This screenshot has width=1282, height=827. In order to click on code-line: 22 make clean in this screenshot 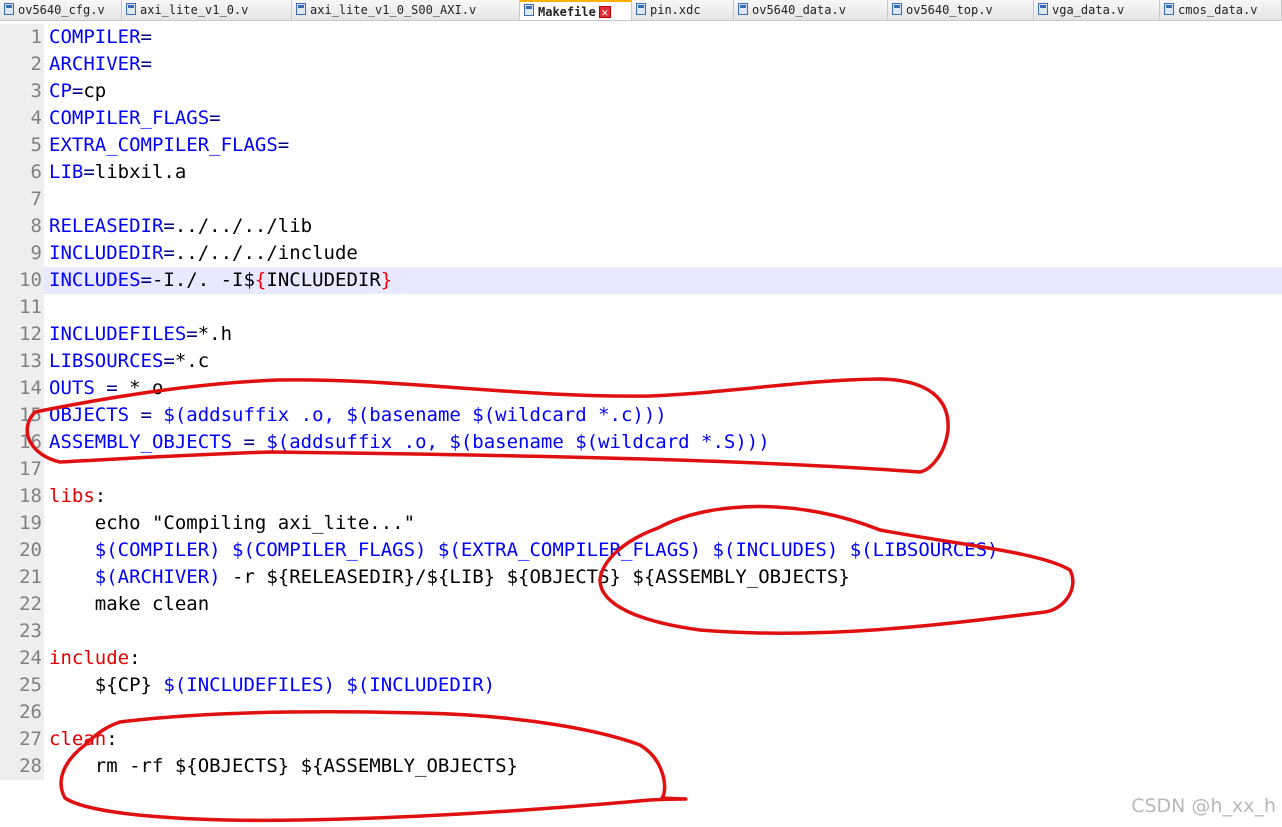, I will do `click(641, 604)`.